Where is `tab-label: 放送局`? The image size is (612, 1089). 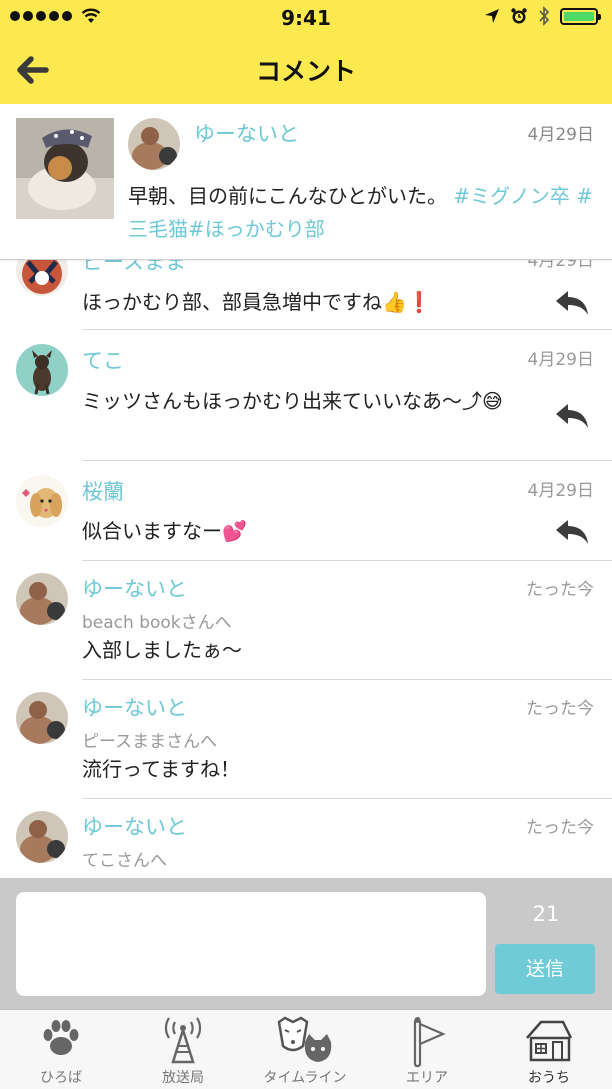
tab-label: 放送局 is located at coordinates (183, 1078).